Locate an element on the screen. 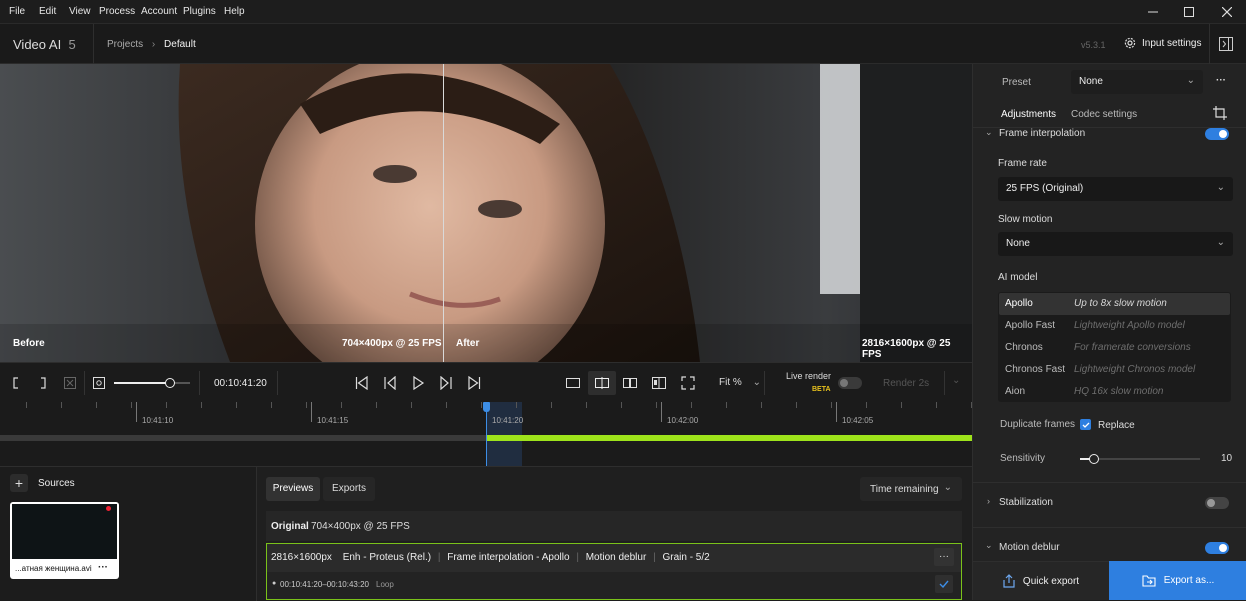 The image size is (1246, 601). expand-chevron-icon: › is located at coordinates (988, 501).